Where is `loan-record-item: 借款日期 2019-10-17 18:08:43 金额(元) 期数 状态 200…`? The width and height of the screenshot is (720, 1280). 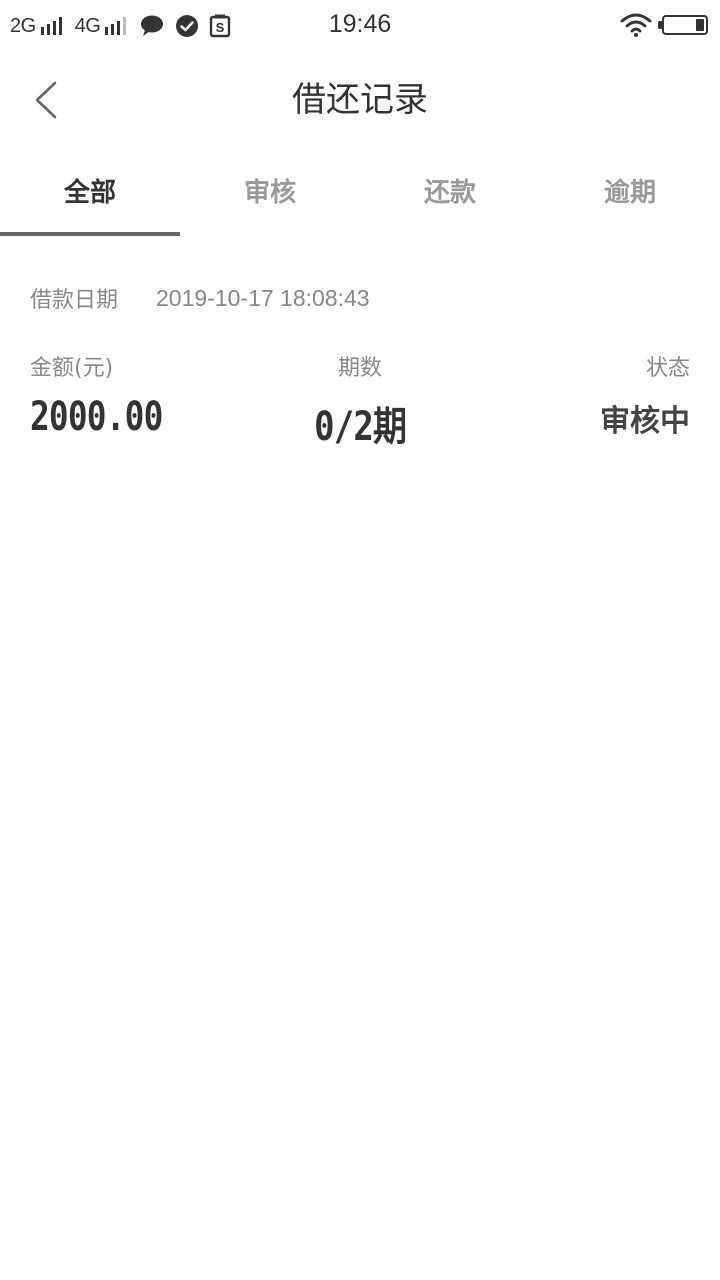
loan-record-item: 借款日期 2019-10-17 18:08:43 金额(元) 期数 状态 200… is located at coordinates (360, 362).